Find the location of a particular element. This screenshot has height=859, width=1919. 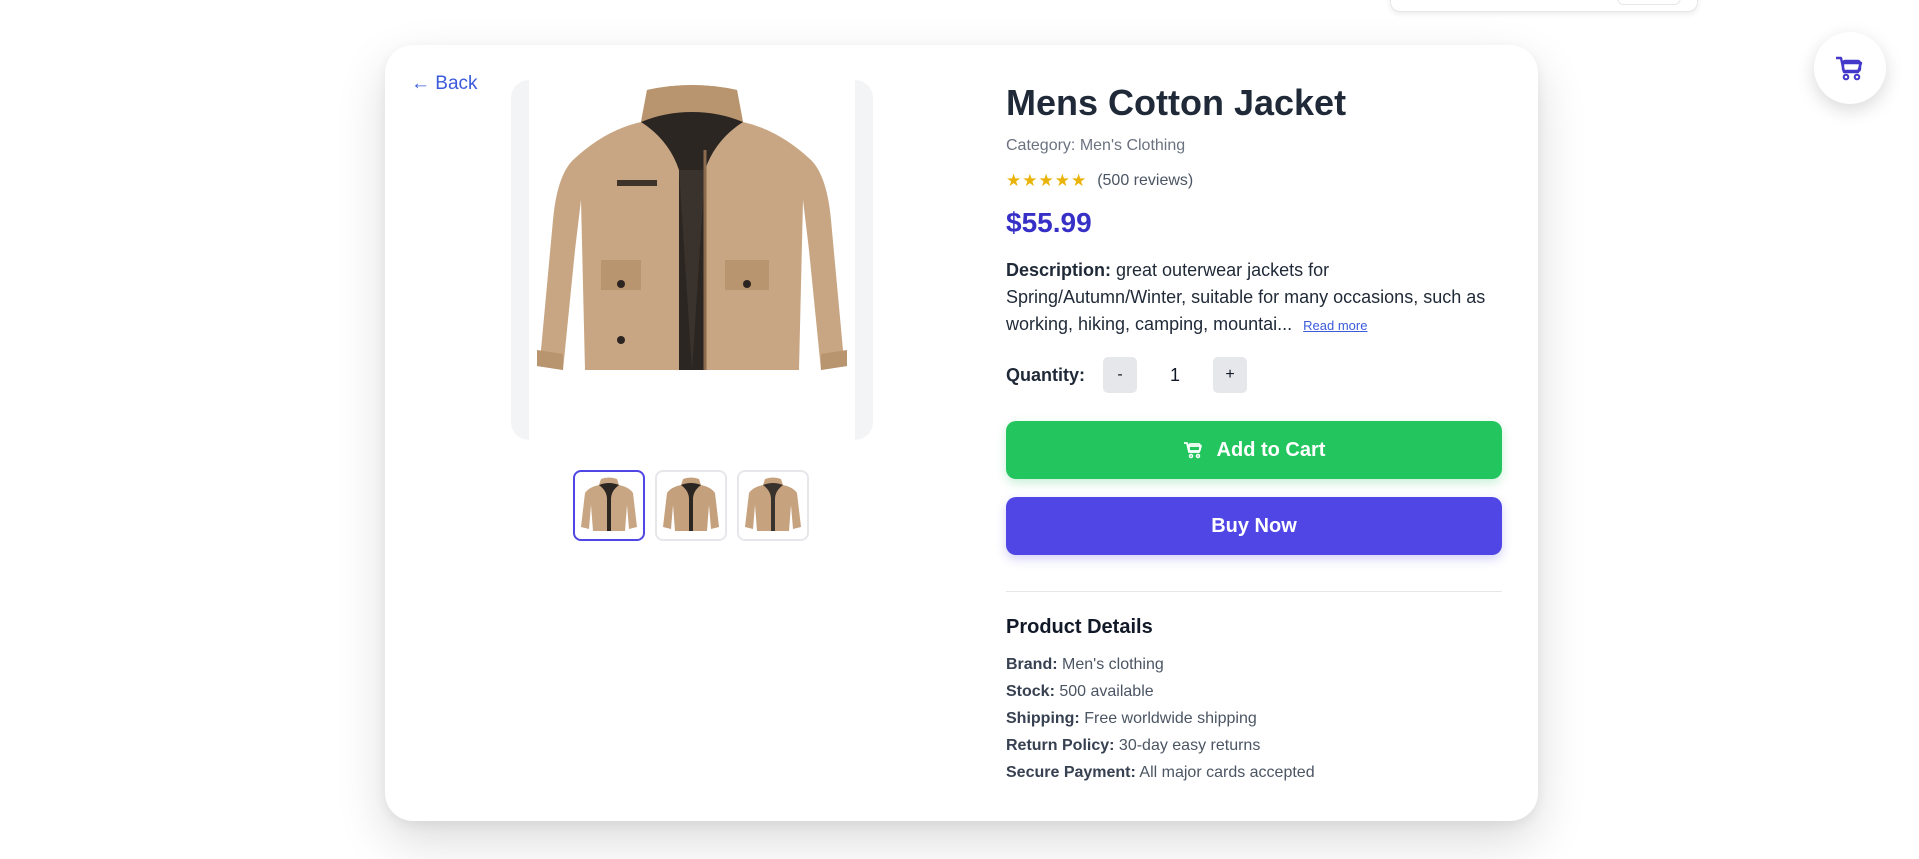

product-image is located at coordinates (692, 260).